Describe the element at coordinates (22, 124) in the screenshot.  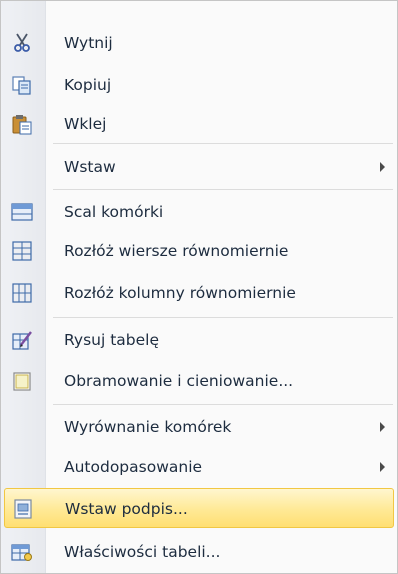
I see `paste-icon` at that location.